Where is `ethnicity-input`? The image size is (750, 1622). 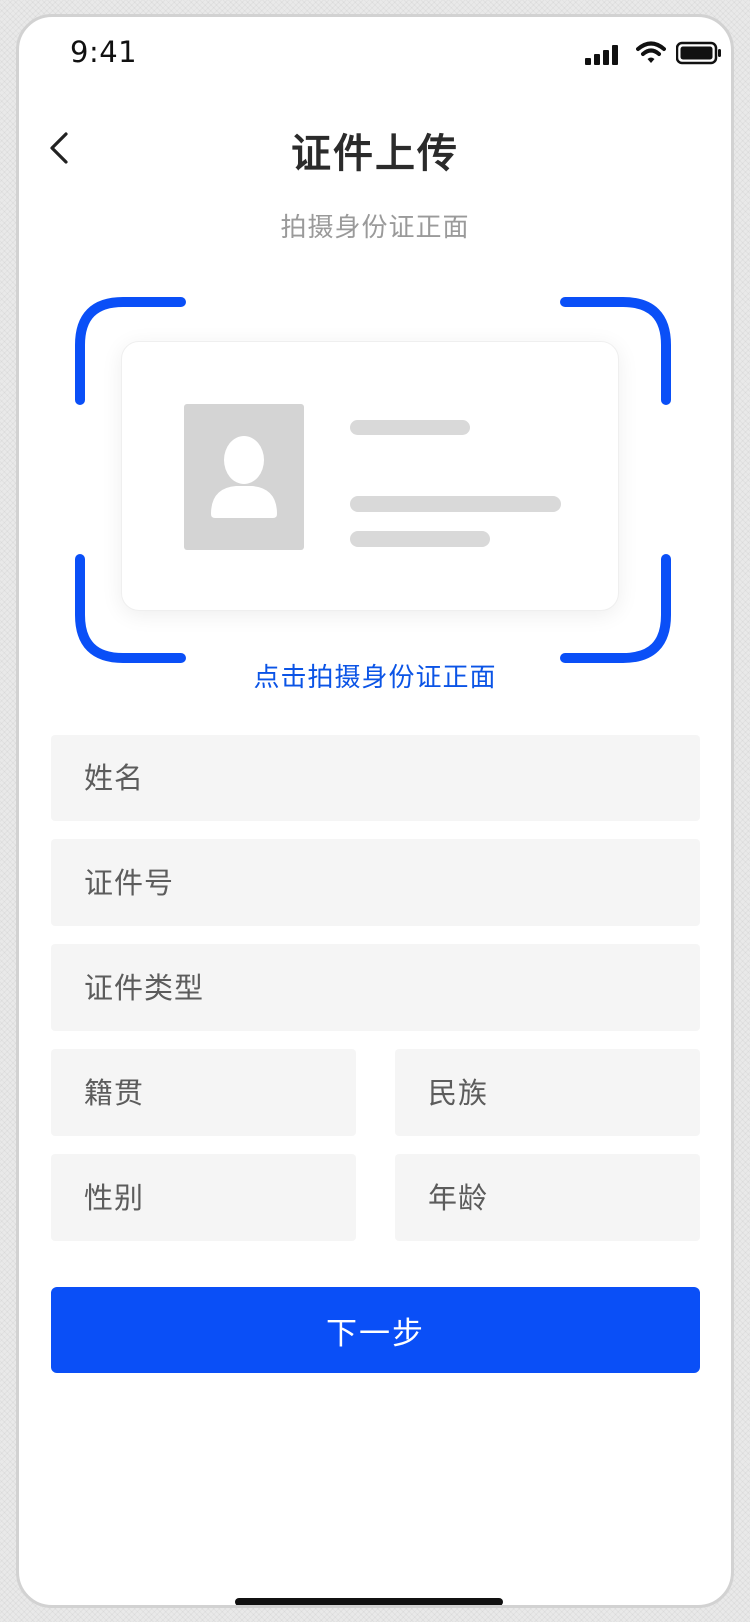
ethnicity-input is located at coordinates (563, 1092).